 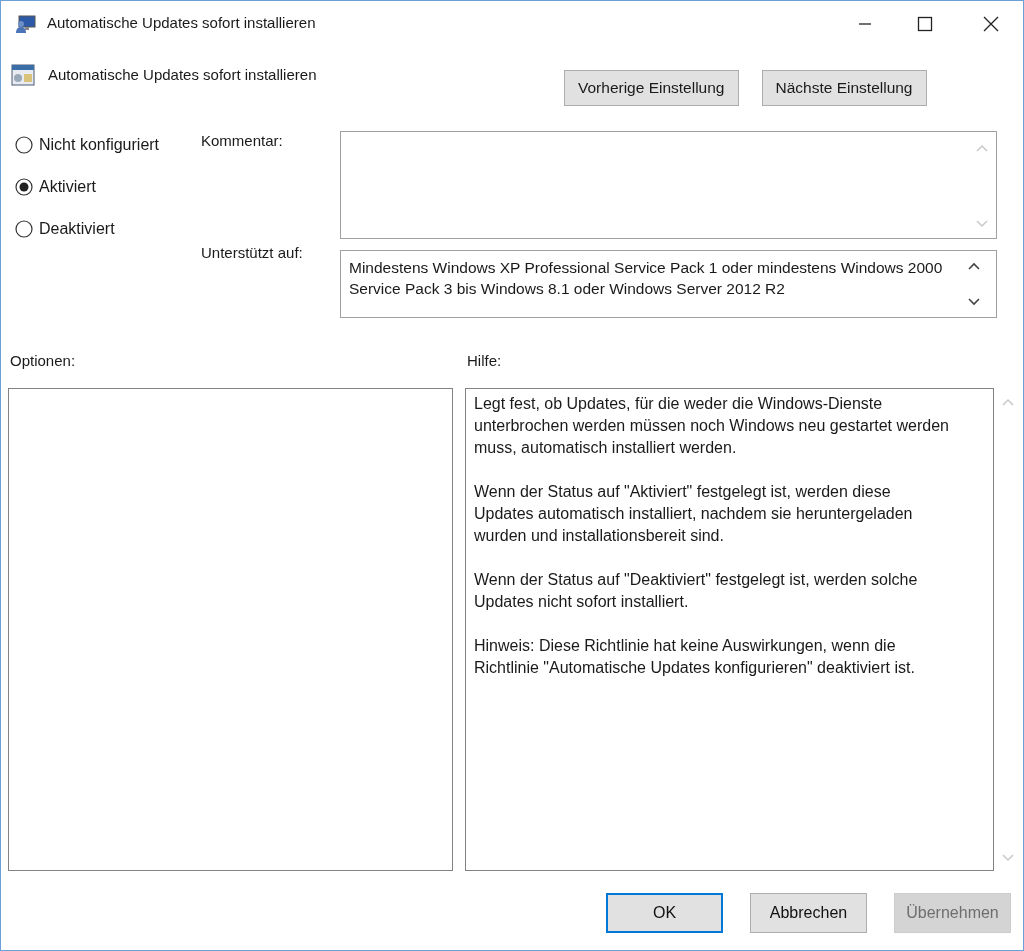 What do you see at coordinates (664, 913) in the screenshot?
I see `ok-button: OK` at bounding box center [664, 913].